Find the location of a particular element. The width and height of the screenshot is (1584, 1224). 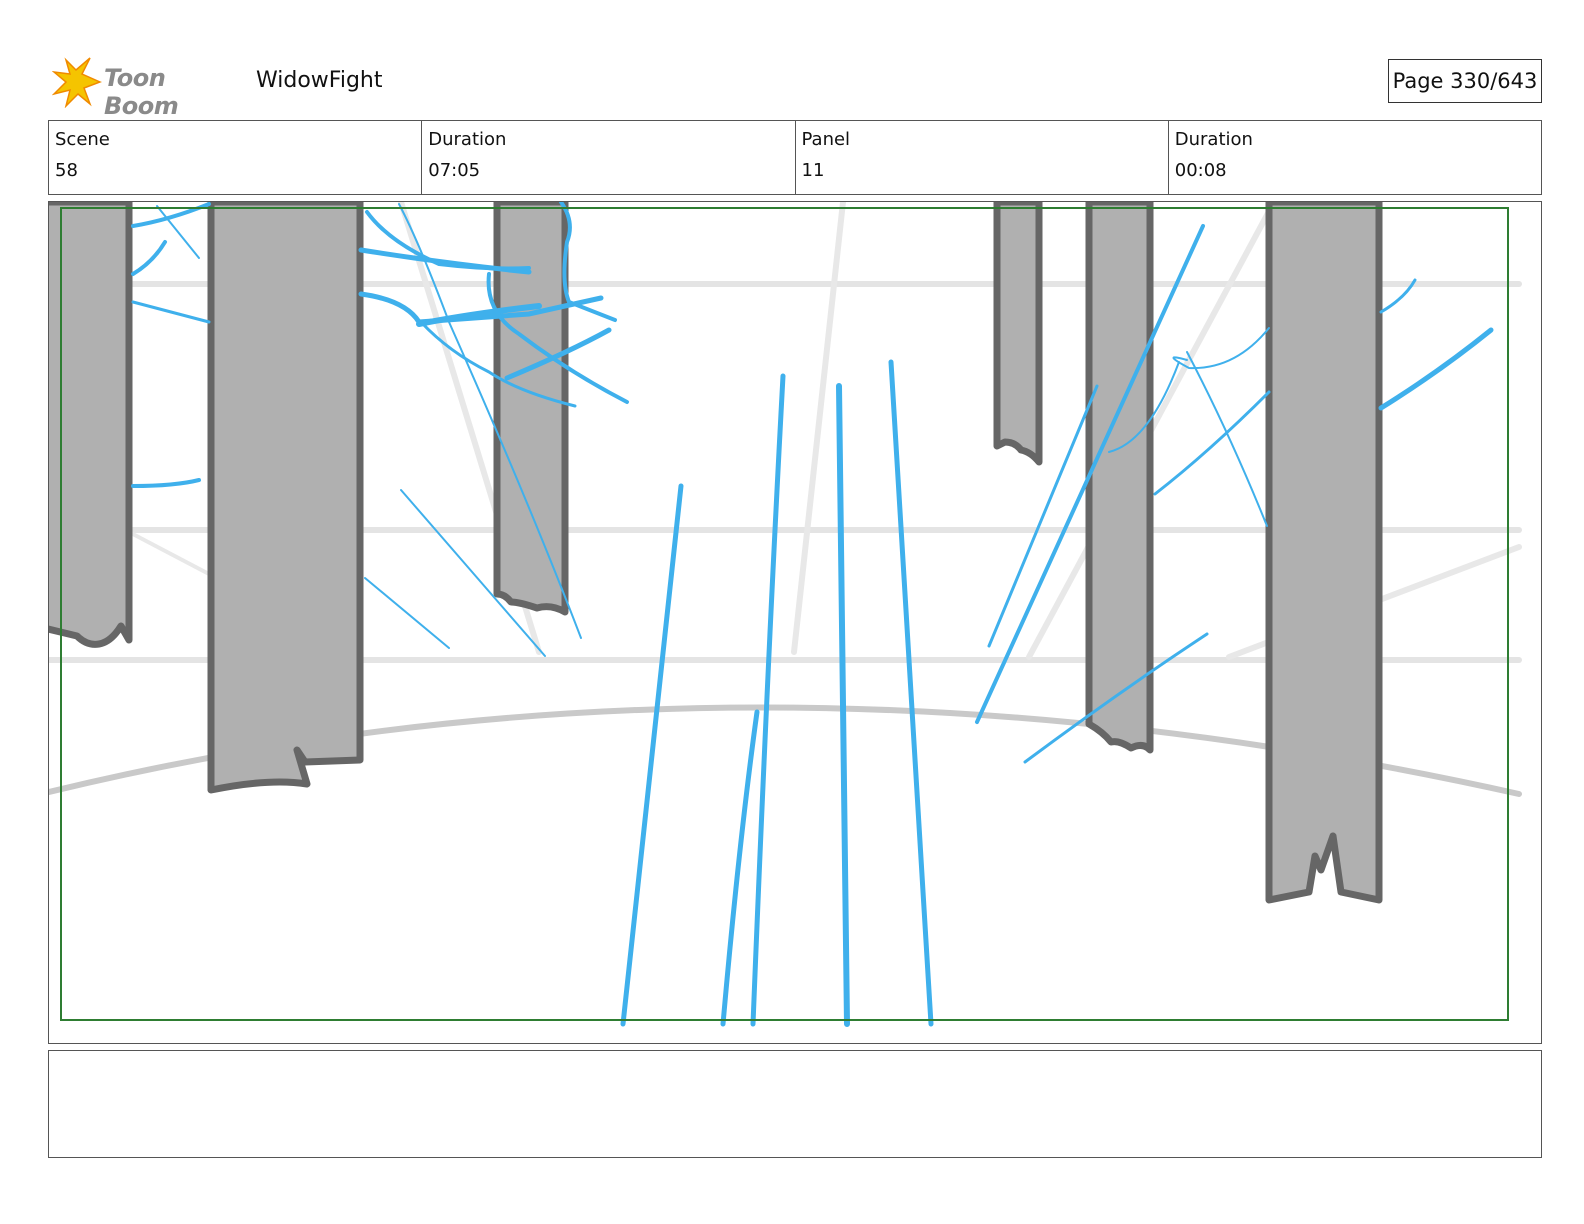

toon-boom-logo: Toon Boom is located at coordinates (146, 88).